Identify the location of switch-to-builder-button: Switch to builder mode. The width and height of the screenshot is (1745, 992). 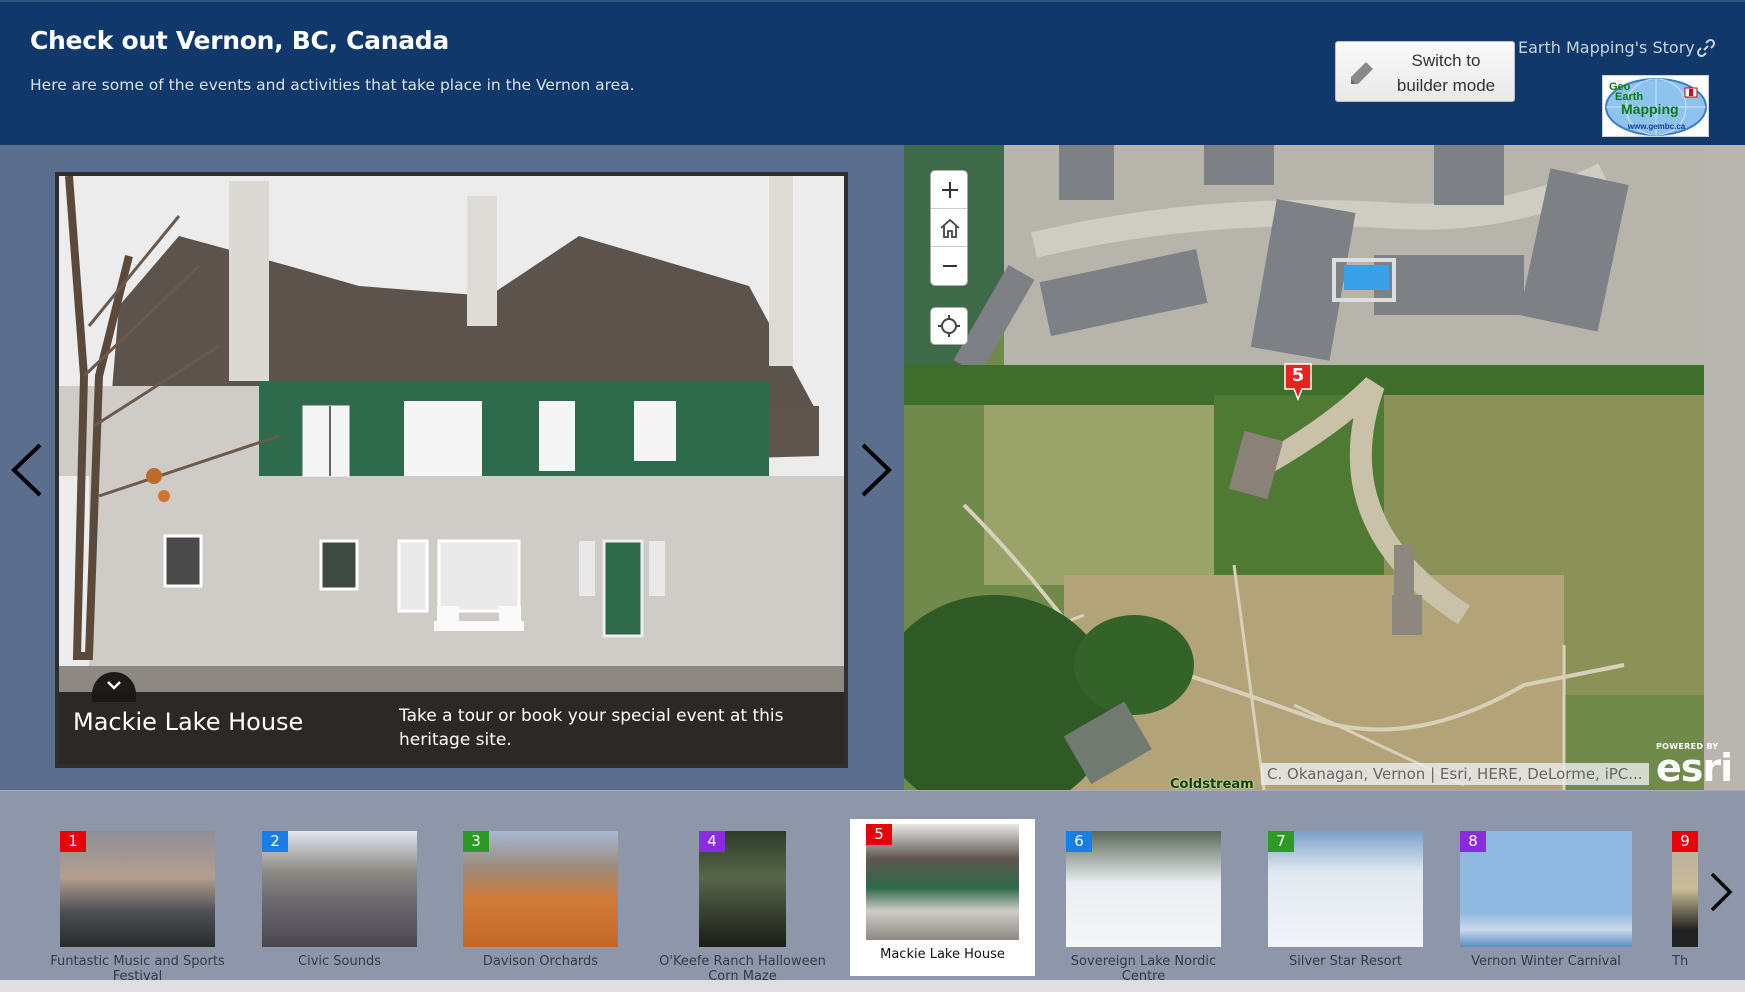
(1425, 71).